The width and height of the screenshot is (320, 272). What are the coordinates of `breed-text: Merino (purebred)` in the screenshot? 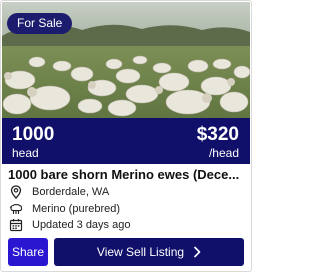 It's located at (76, 209).